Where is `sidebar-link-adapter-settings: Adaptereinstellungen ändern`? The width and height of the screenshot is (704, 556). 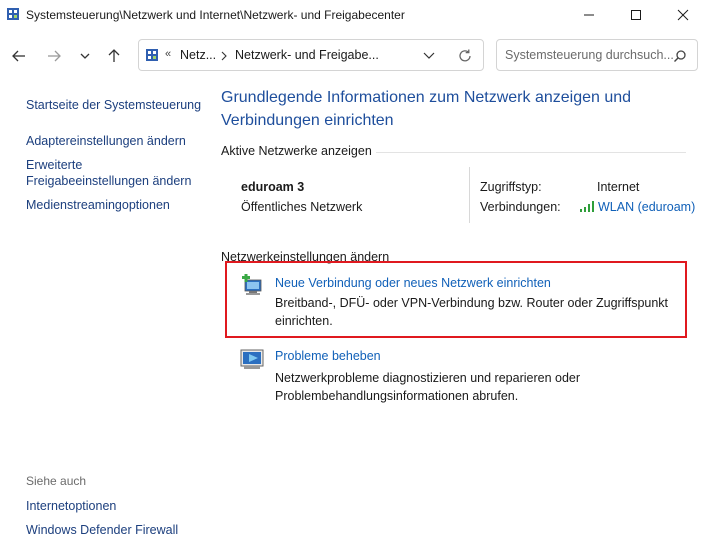 sidebar-link-adapter-settings: Adaptereinstellungen ändern is located at coordinates (106, 141).